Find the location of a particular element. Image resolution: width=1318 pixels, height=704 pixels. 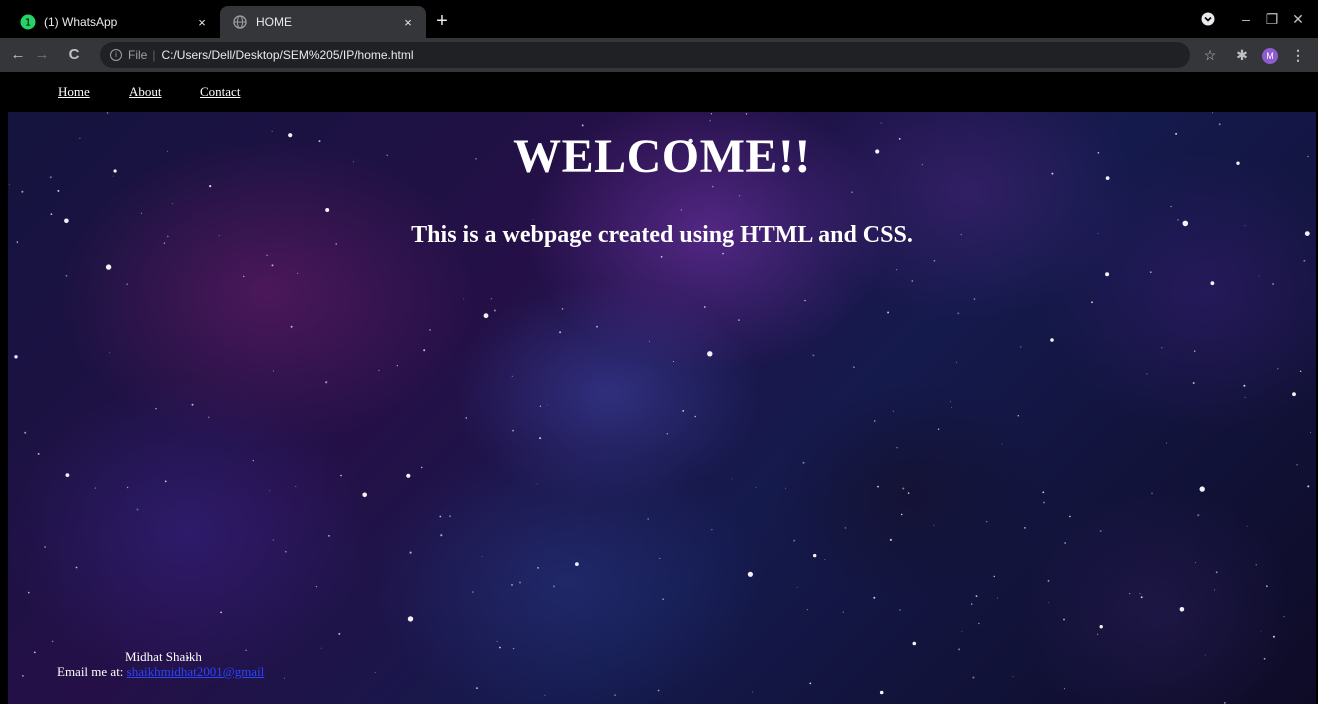

nav-link-contact: Contact is located at coordinates (220, 92).